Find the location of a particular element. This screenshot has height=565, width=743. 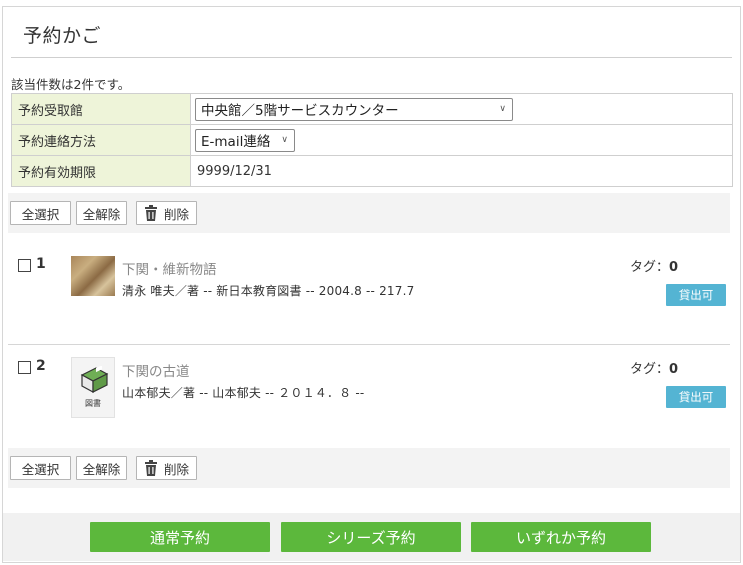

normal-reservation-button: 通常予約 is located at coordinates (180, 537).